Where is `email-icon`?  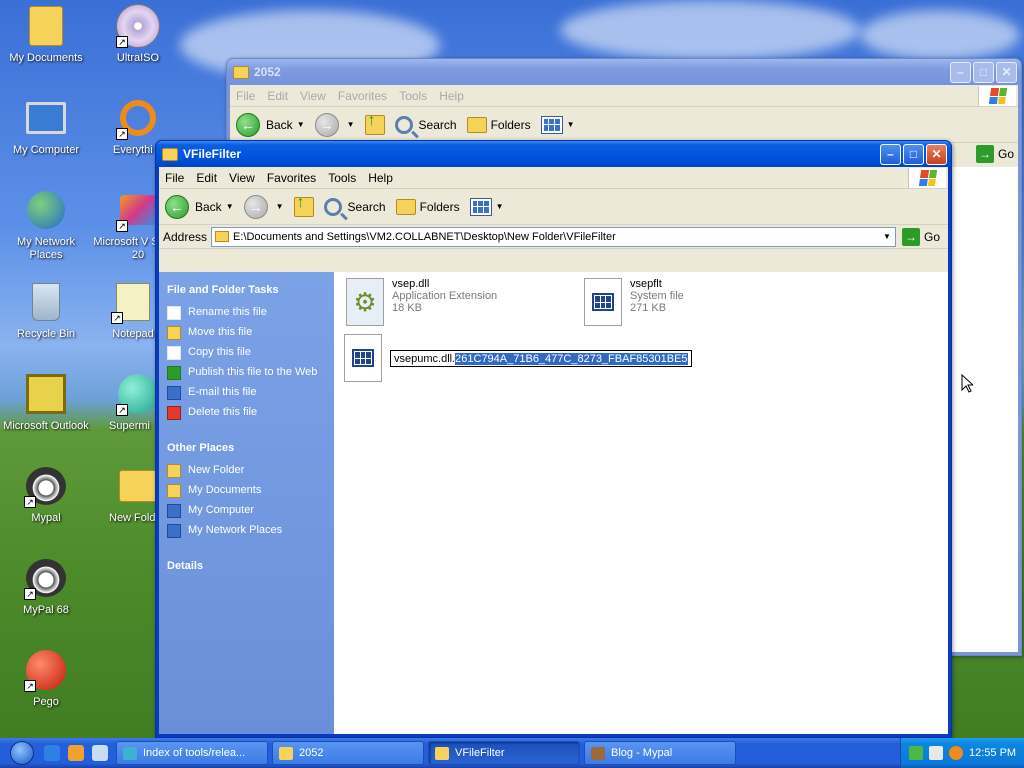 email-icon is located at coordinates (174, 393).